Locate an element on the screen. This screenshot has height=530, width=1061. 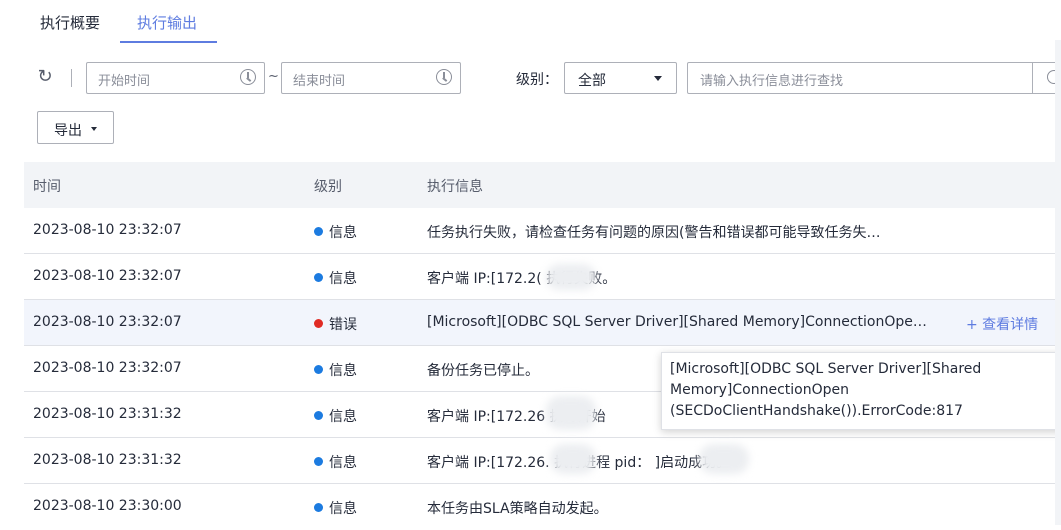
header-level: 级别 is located at coordinates (328, 187).